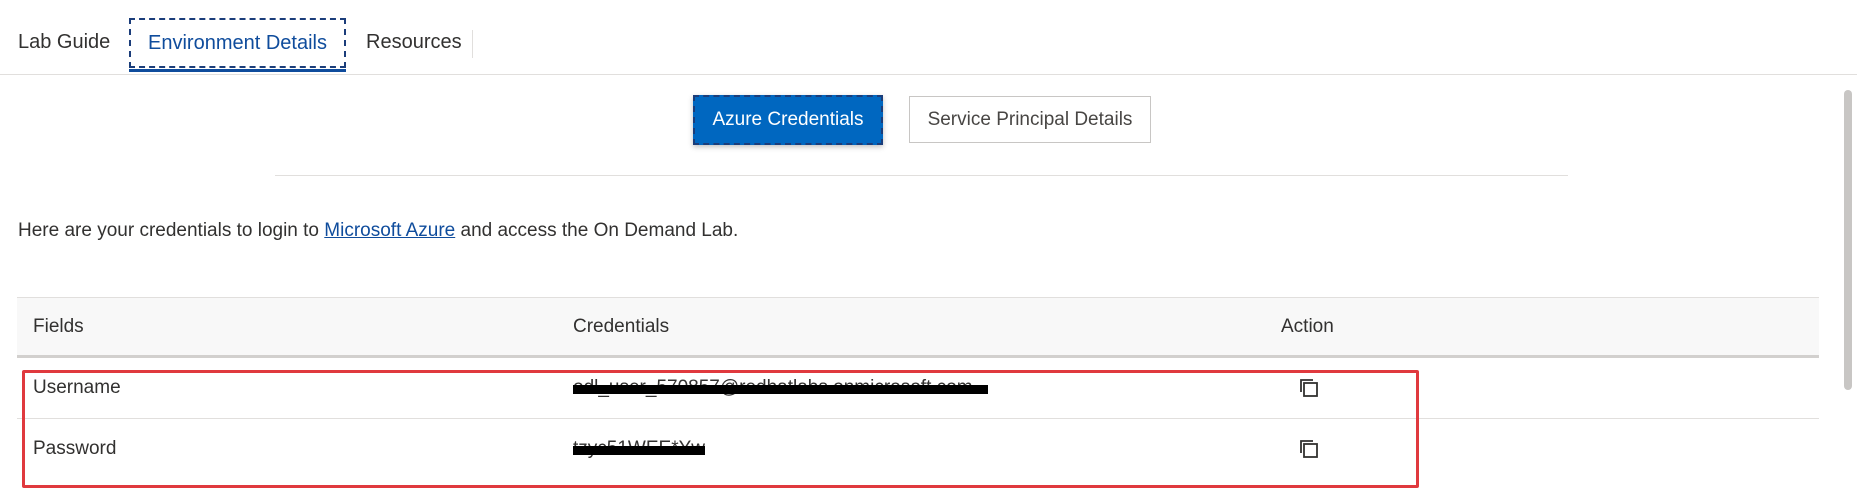 The image size is (1857, 500). Describe the element at coordinates (64, 45) in the screenshot. I see `tab-lab-guide: Lab Guide` at that location.